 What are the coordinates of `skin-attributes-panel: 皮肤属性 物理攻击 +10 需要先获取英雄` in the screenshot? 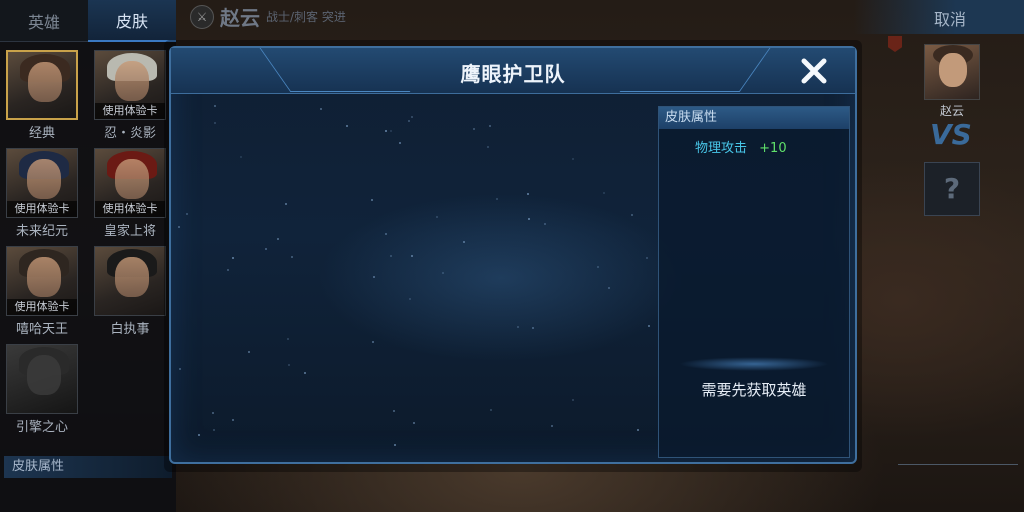 It's located at (754, 282).